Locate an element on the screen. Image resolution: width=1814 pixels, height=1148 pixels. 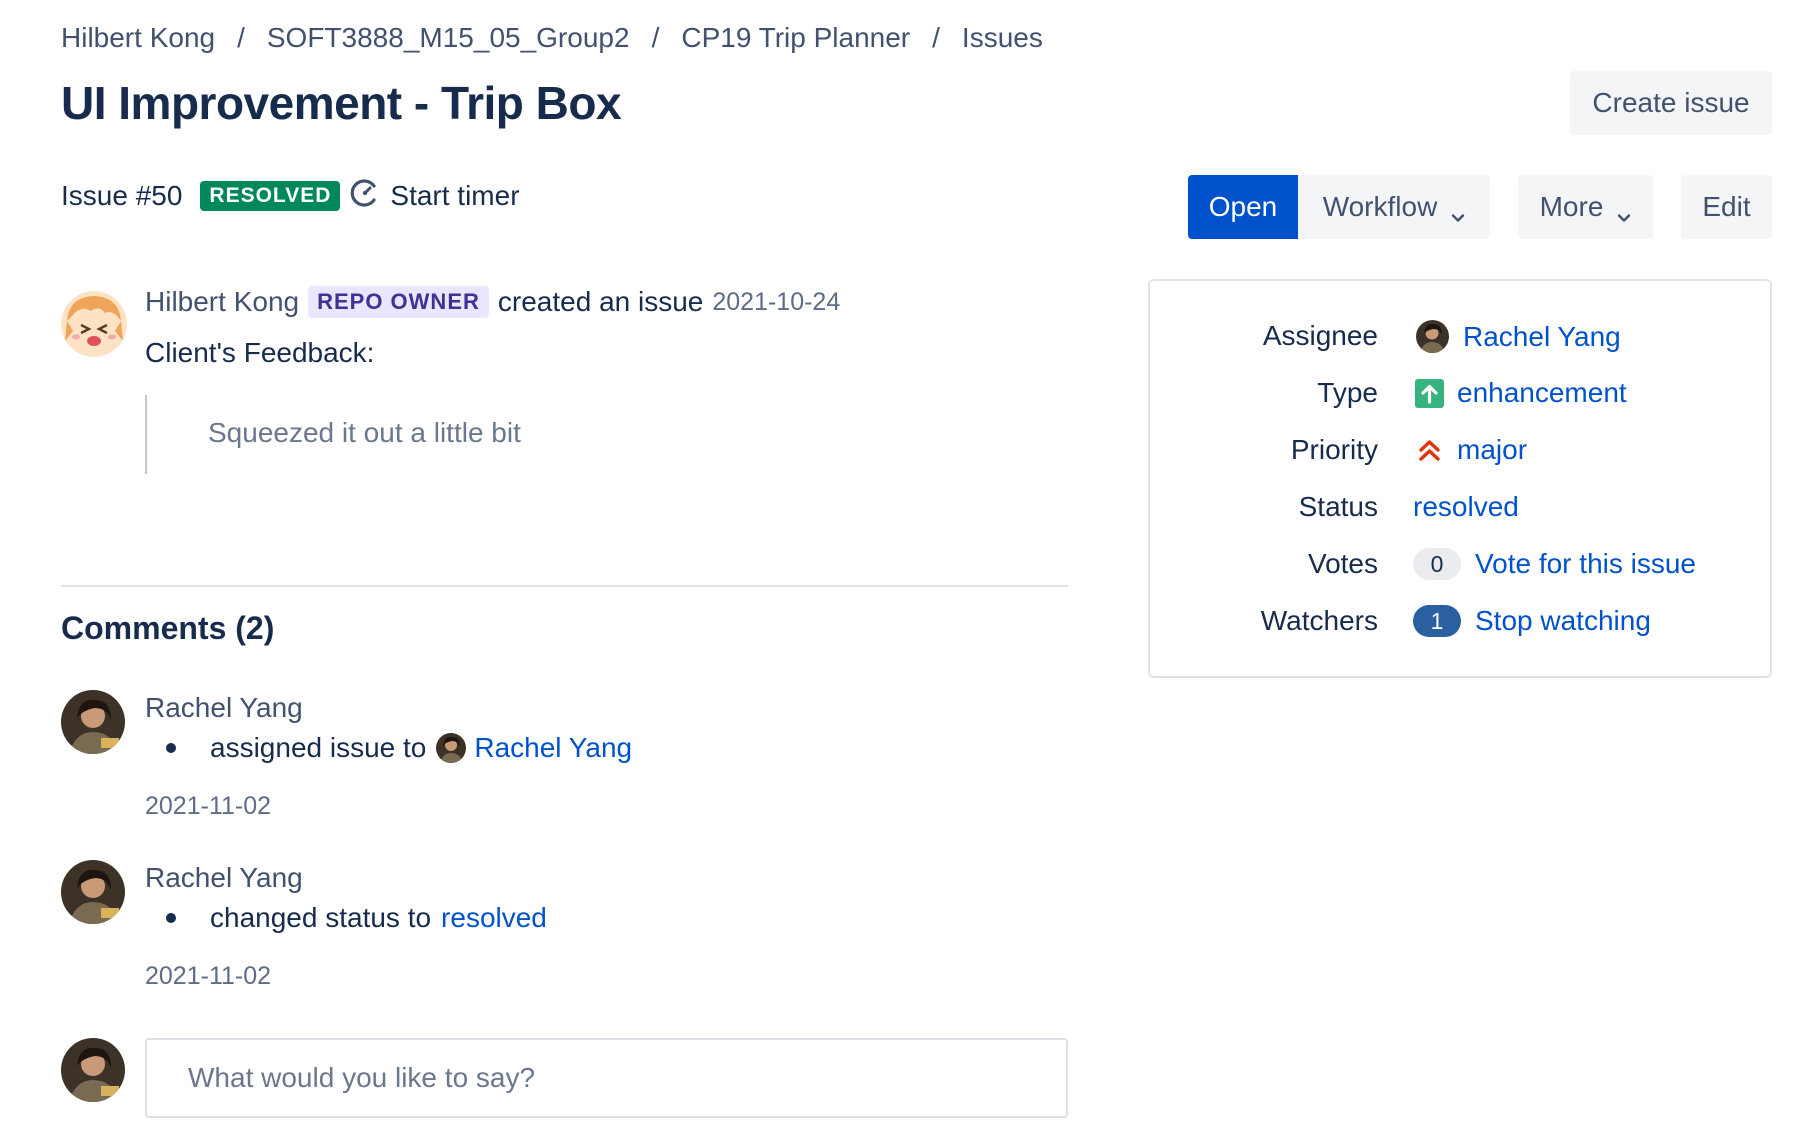
open-button: Open is located at coordinates (1243, 207).